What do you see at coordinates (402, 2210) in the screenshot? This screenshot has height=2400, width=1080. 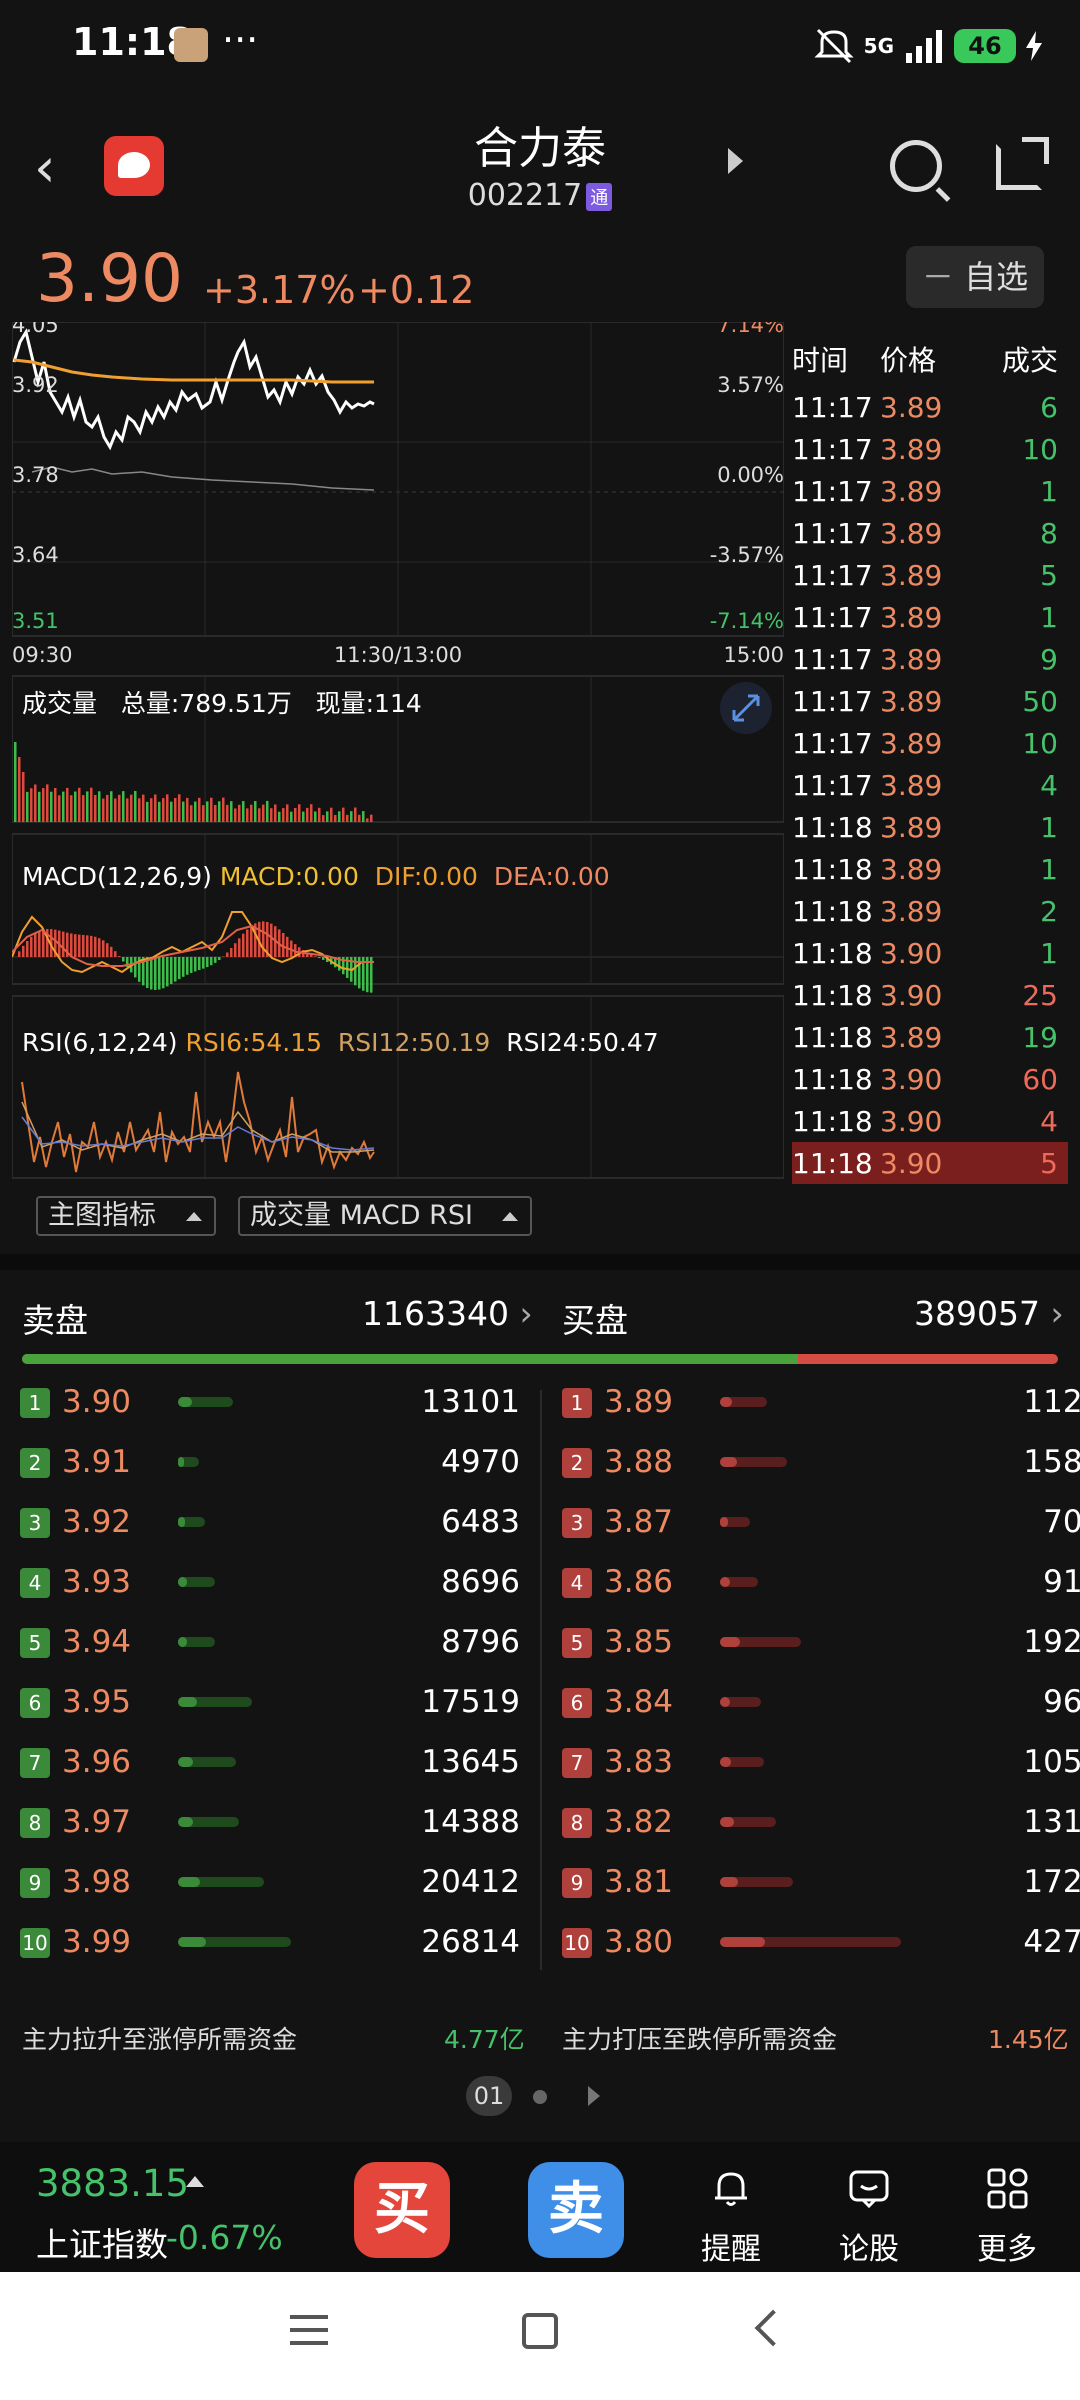 I see `buy-button: 买` at bounding box center [402, 2210].